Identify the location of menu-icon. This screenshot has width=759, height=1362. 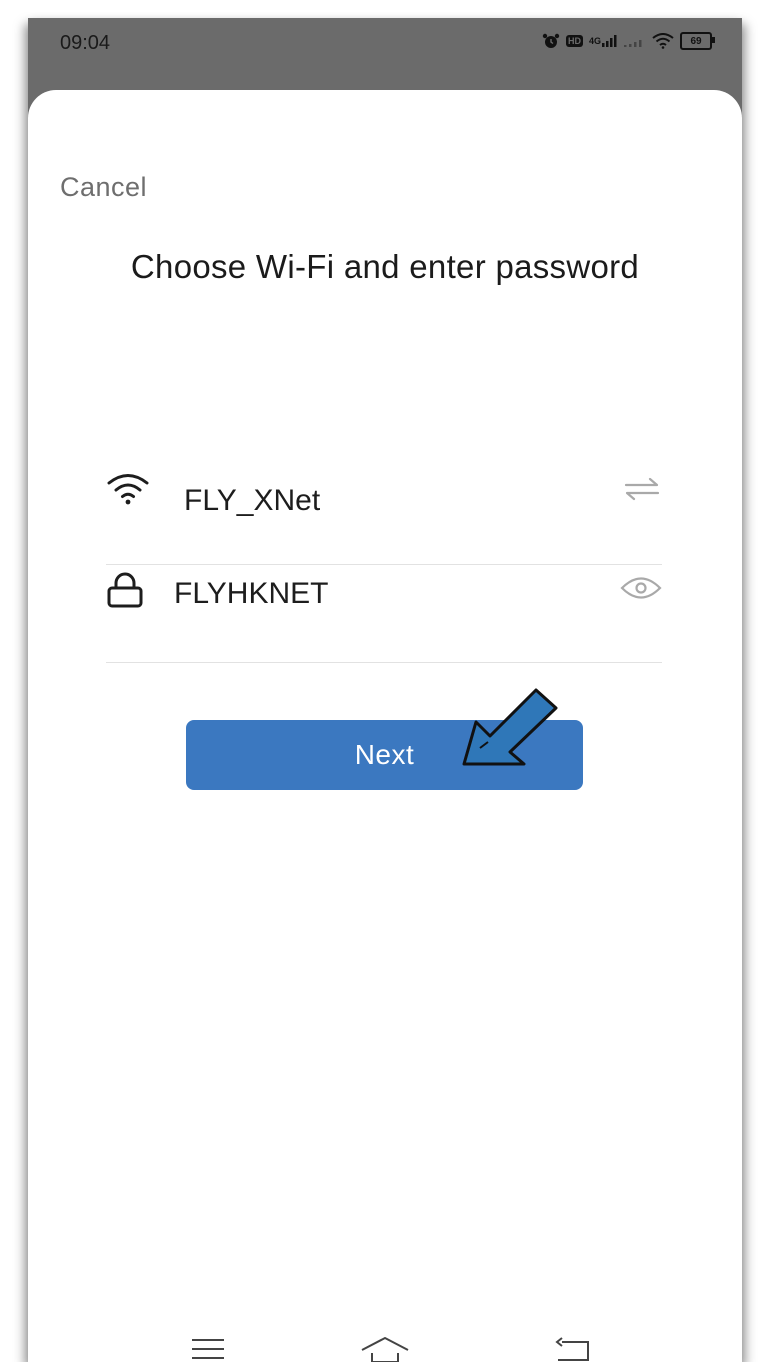
(208, 1349).